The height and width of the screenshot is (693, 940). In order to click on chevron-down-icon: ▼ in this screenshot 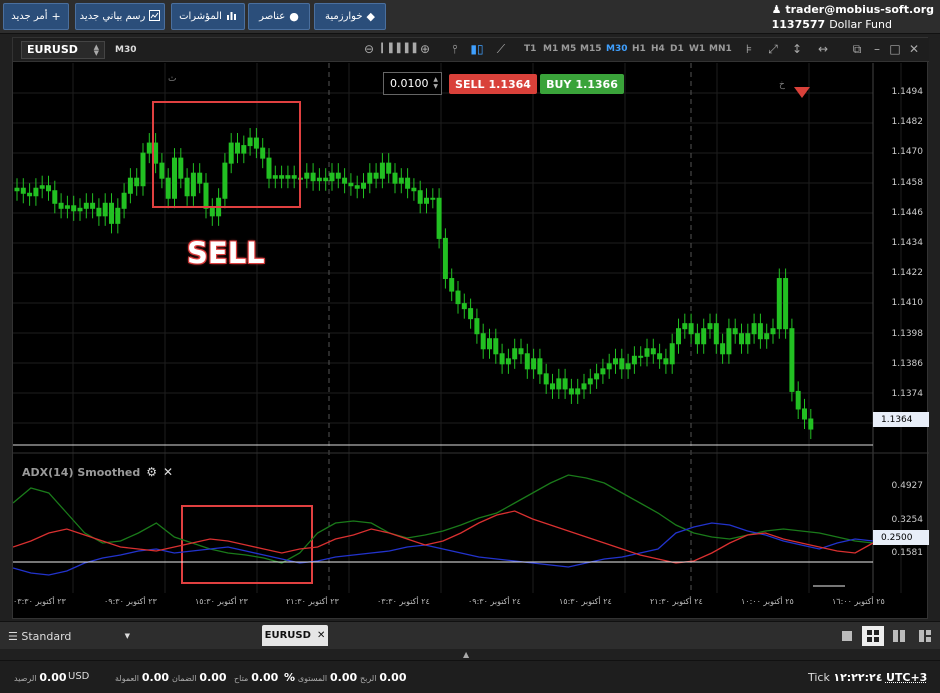, I will do `click(127, 636)`.